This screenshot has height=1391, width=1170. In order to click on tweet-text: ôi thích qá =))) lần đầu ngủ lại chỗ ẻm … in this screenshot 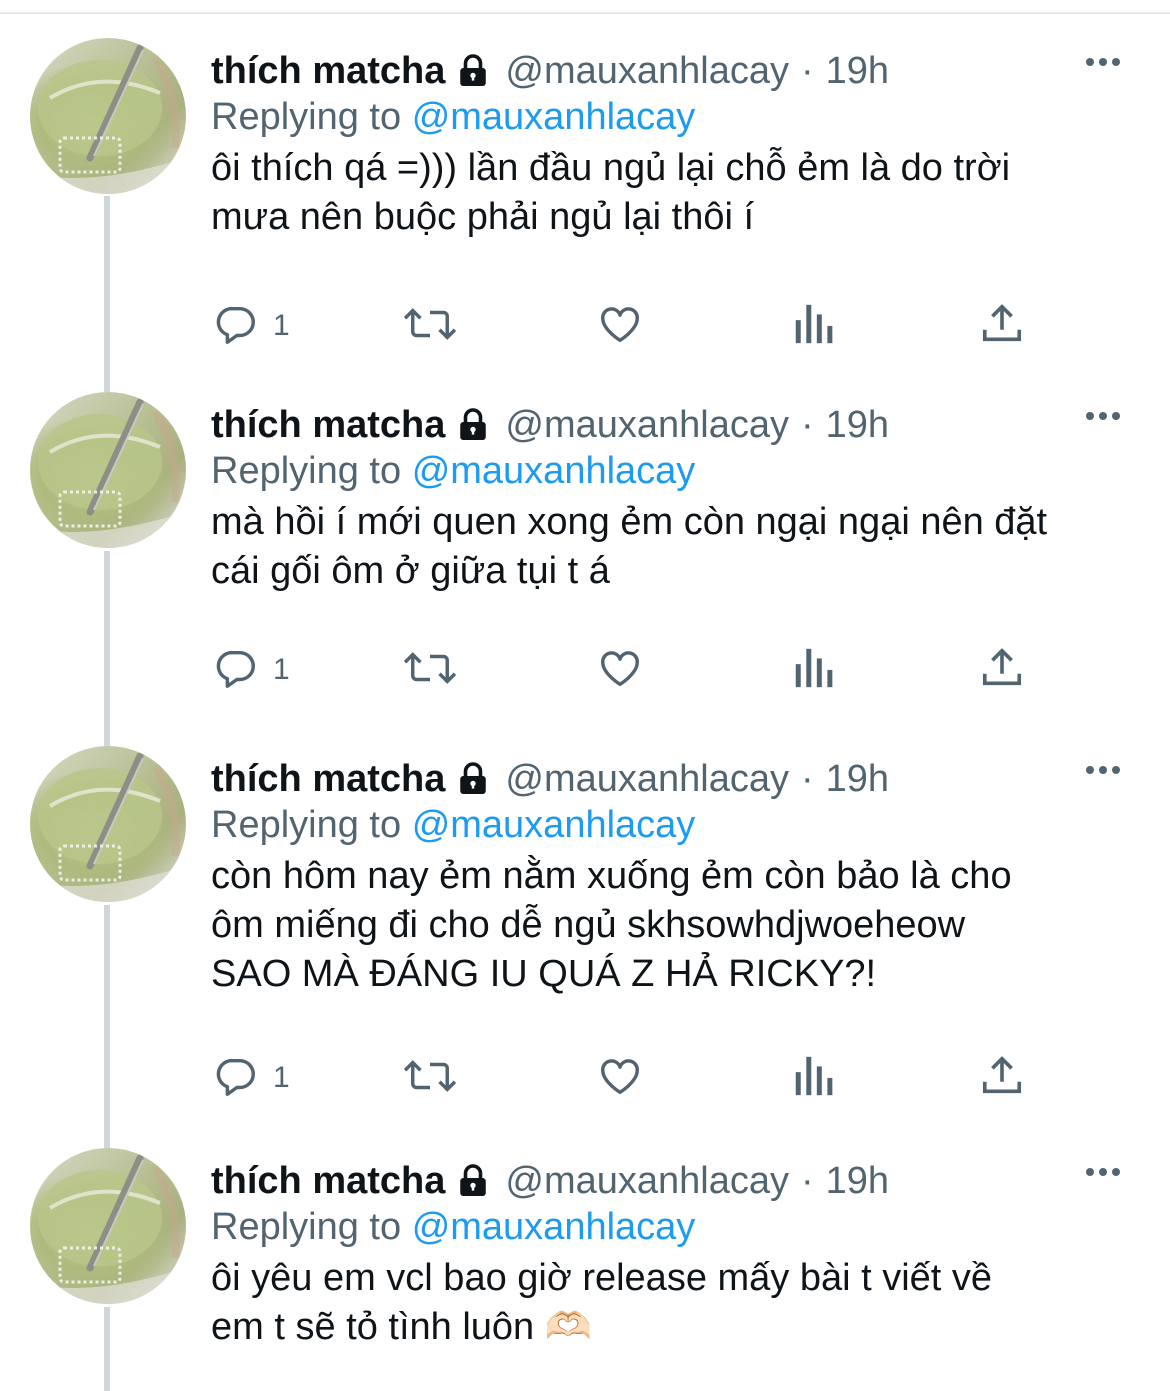, I will do `click(611, 192)`.